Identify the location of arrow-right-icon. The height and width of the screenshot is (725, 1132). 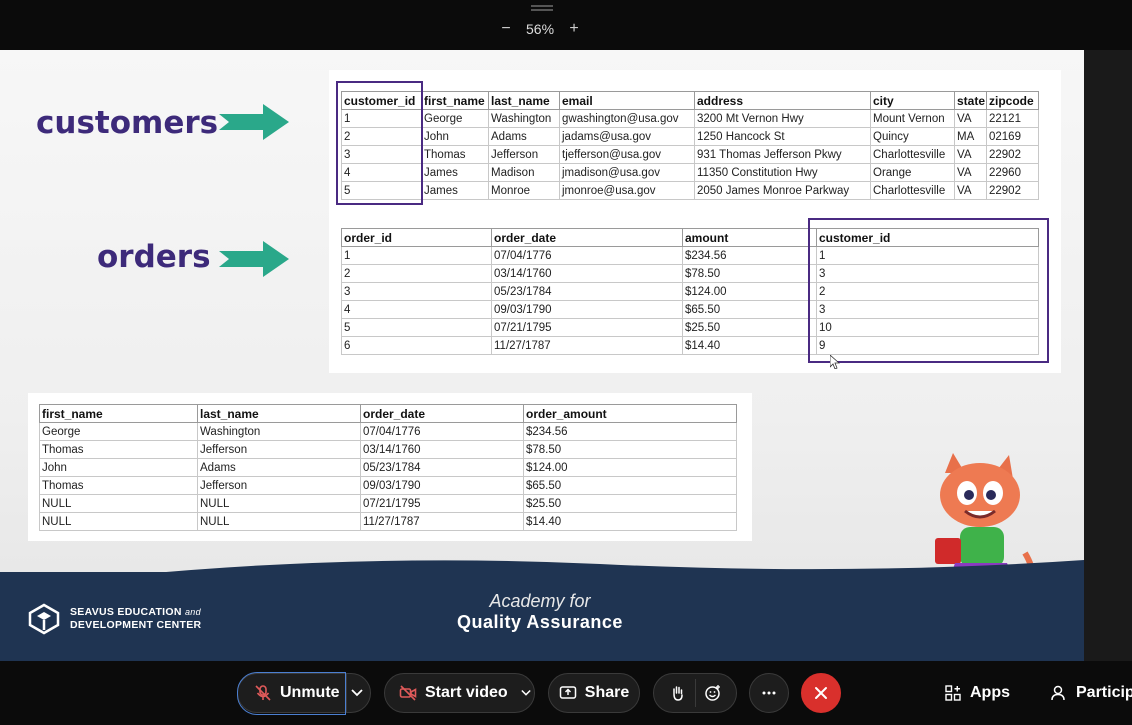
(254, 259).